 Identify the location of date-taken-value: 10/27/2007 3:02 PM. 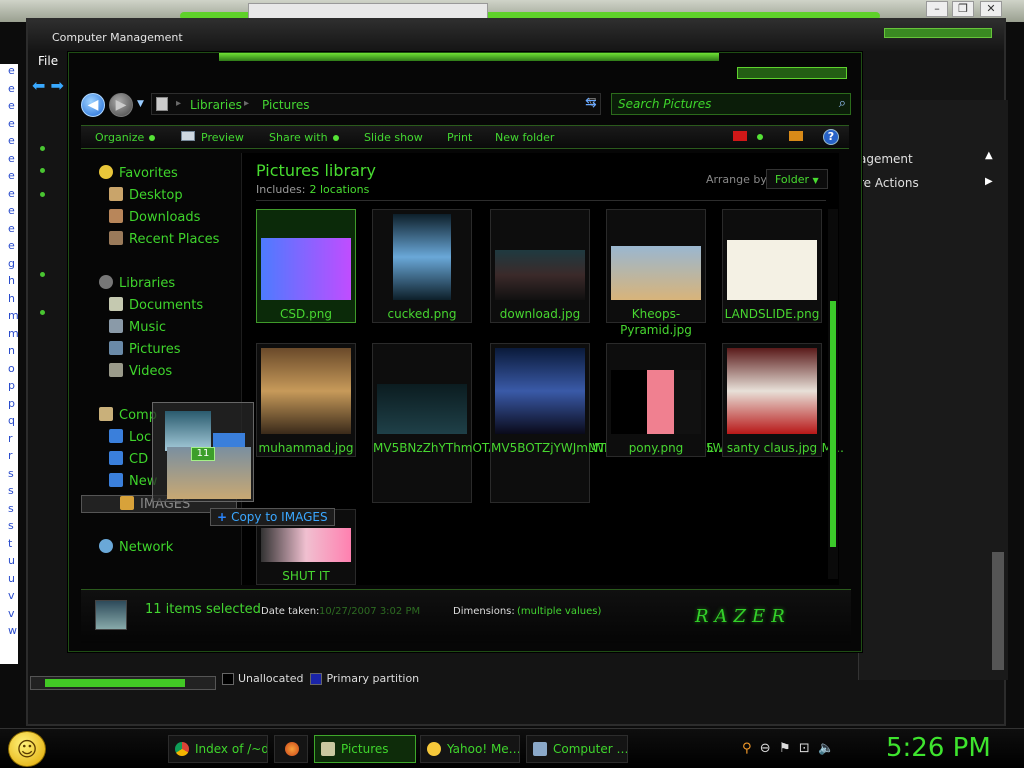
(369, 611).